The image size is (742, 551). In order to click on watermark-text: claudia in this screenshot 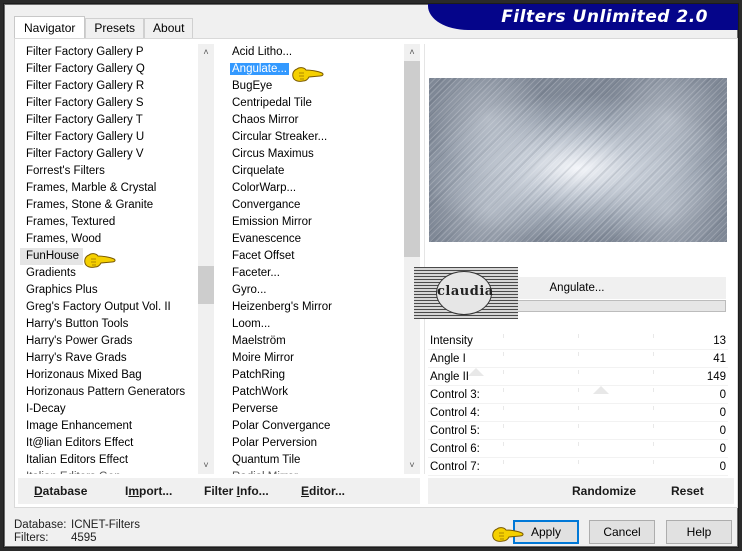, I will do `click(465, 291)`.